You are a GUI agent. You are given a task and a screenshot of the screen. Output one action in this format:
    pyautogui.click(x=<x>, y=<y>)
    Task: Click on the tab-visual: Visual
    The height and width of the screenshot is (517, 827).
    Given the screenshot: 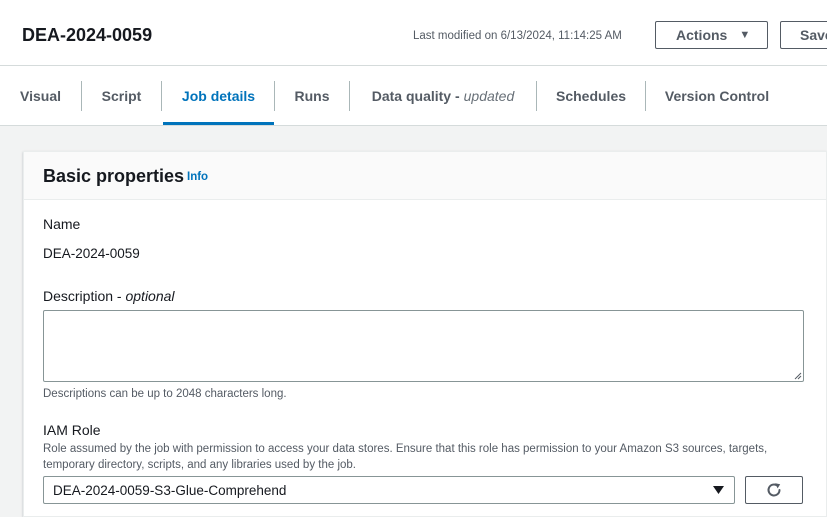 What is the action you would take?
    pyautogui.click(x=40, y=95)
    